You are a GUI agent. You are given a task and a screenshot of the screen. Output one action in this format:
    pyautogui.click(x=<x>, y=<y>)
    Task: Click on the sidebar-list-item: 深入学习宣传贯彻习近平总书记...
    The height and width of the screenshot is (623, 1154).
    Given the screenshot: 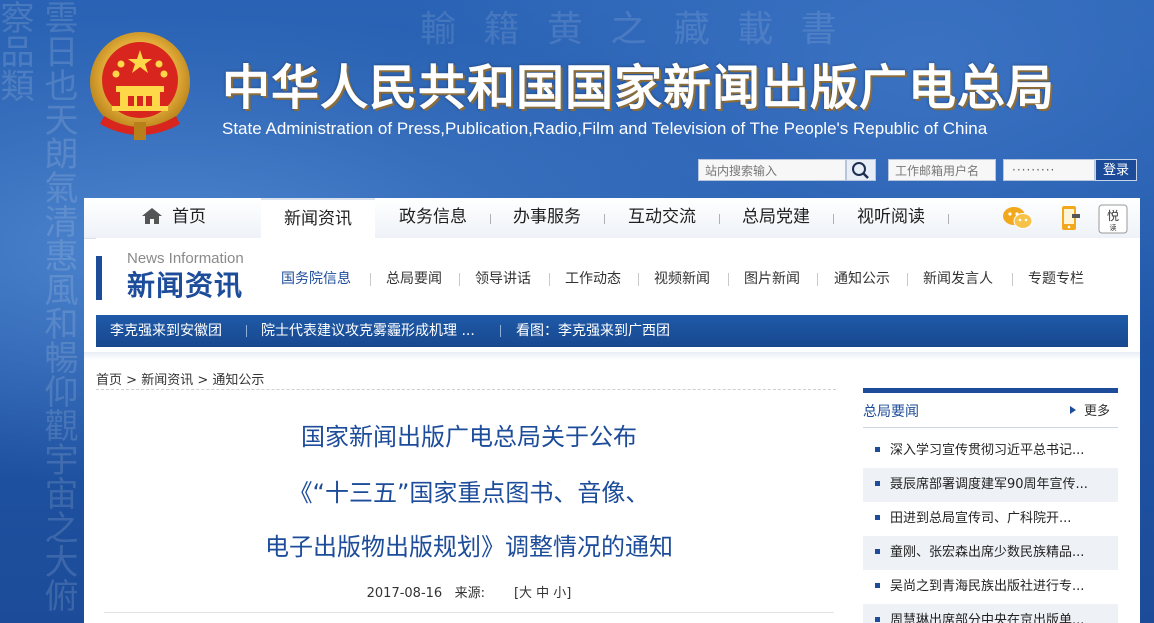 What is the action you would take?
    pyautogui.click(x=990, y=451)
    